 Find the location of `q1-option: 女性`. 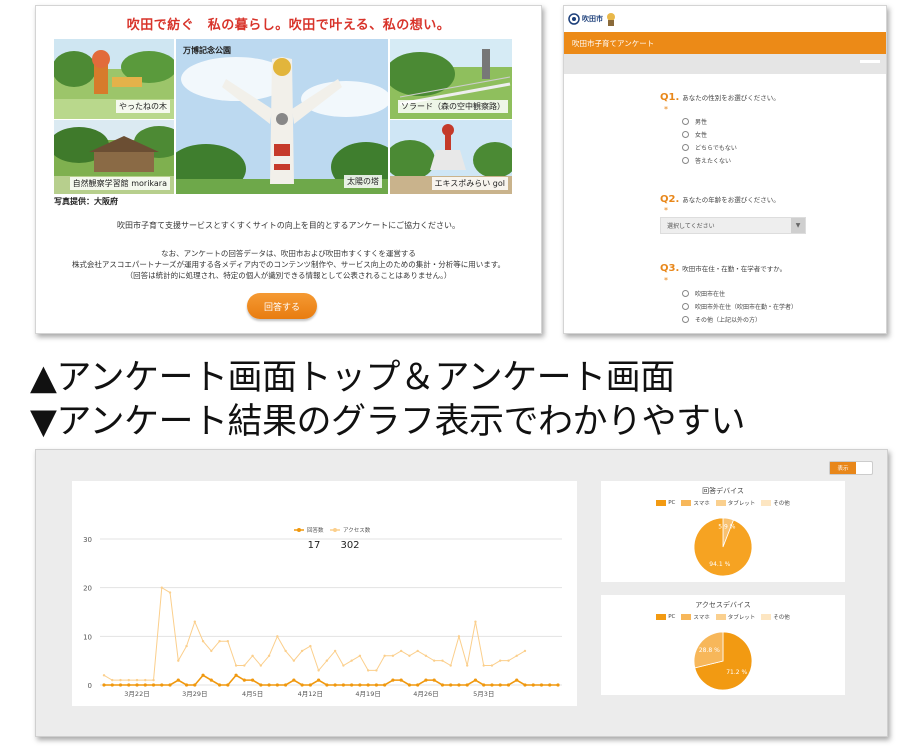

q1-option: 女性 is located at coordinates (694, 134).